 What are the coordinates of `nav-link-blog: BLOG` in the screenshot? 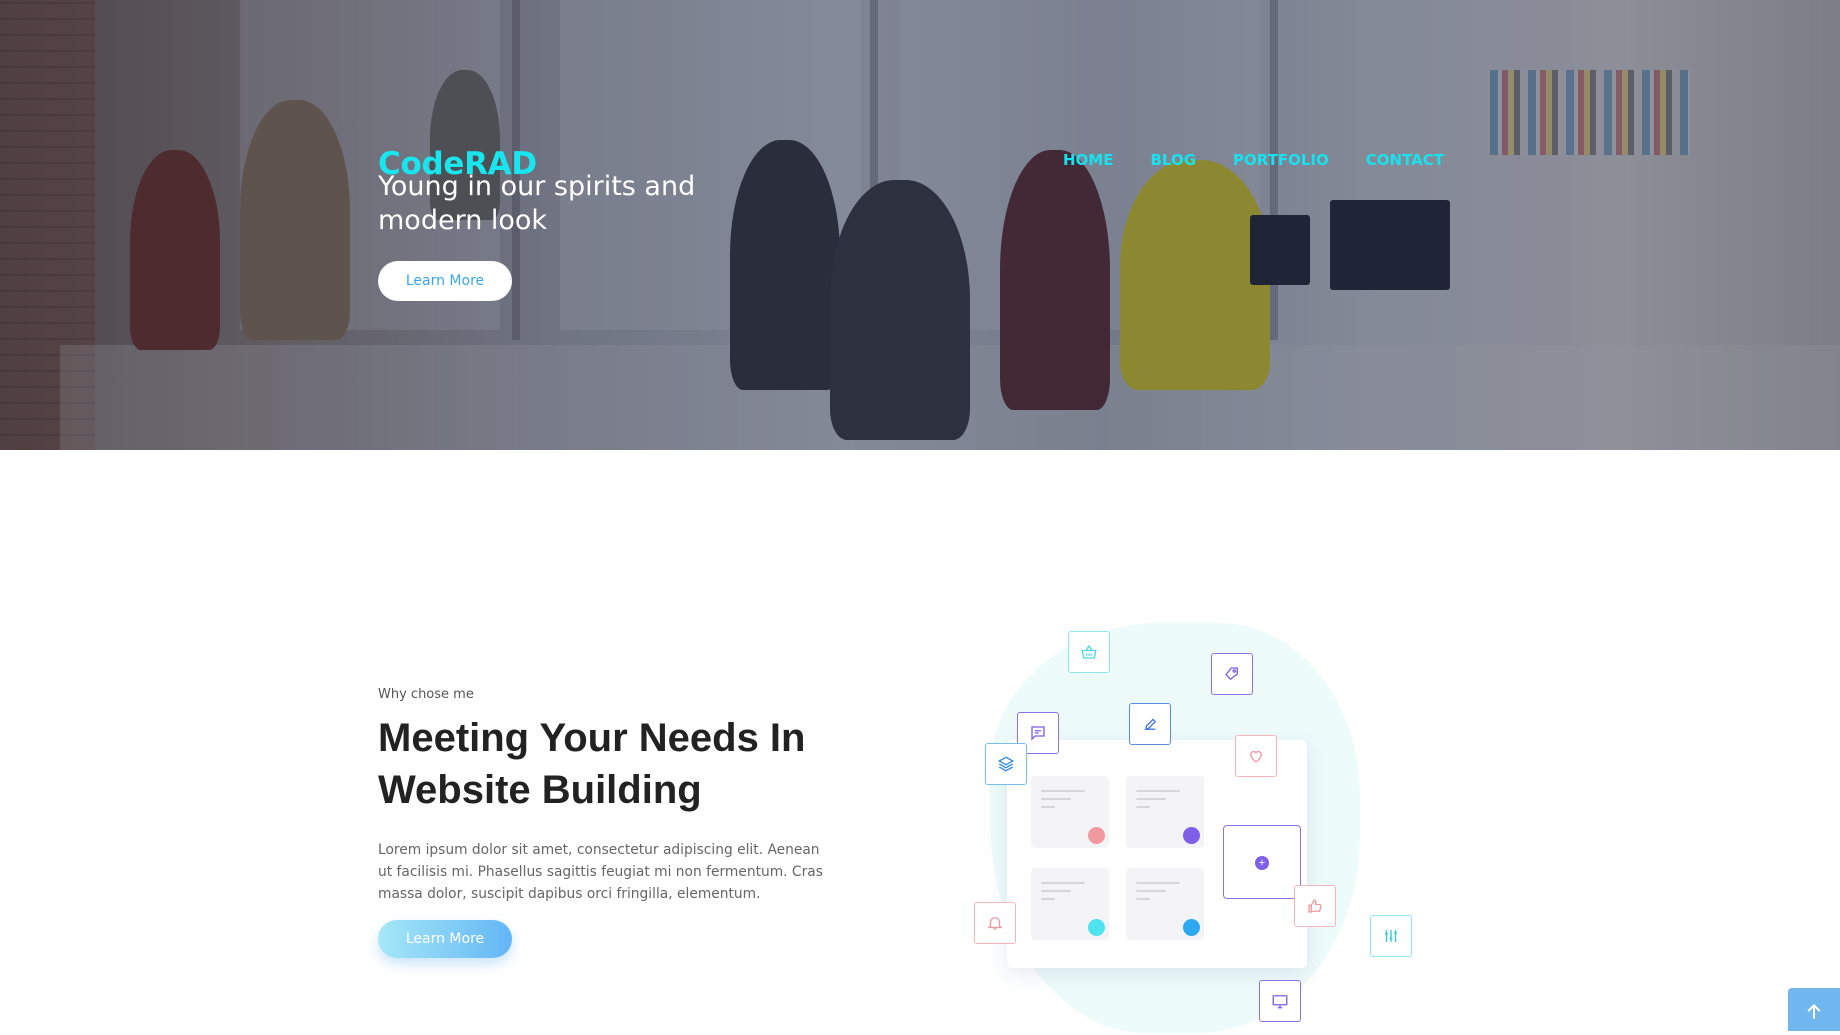 It's located at (1173, 160).